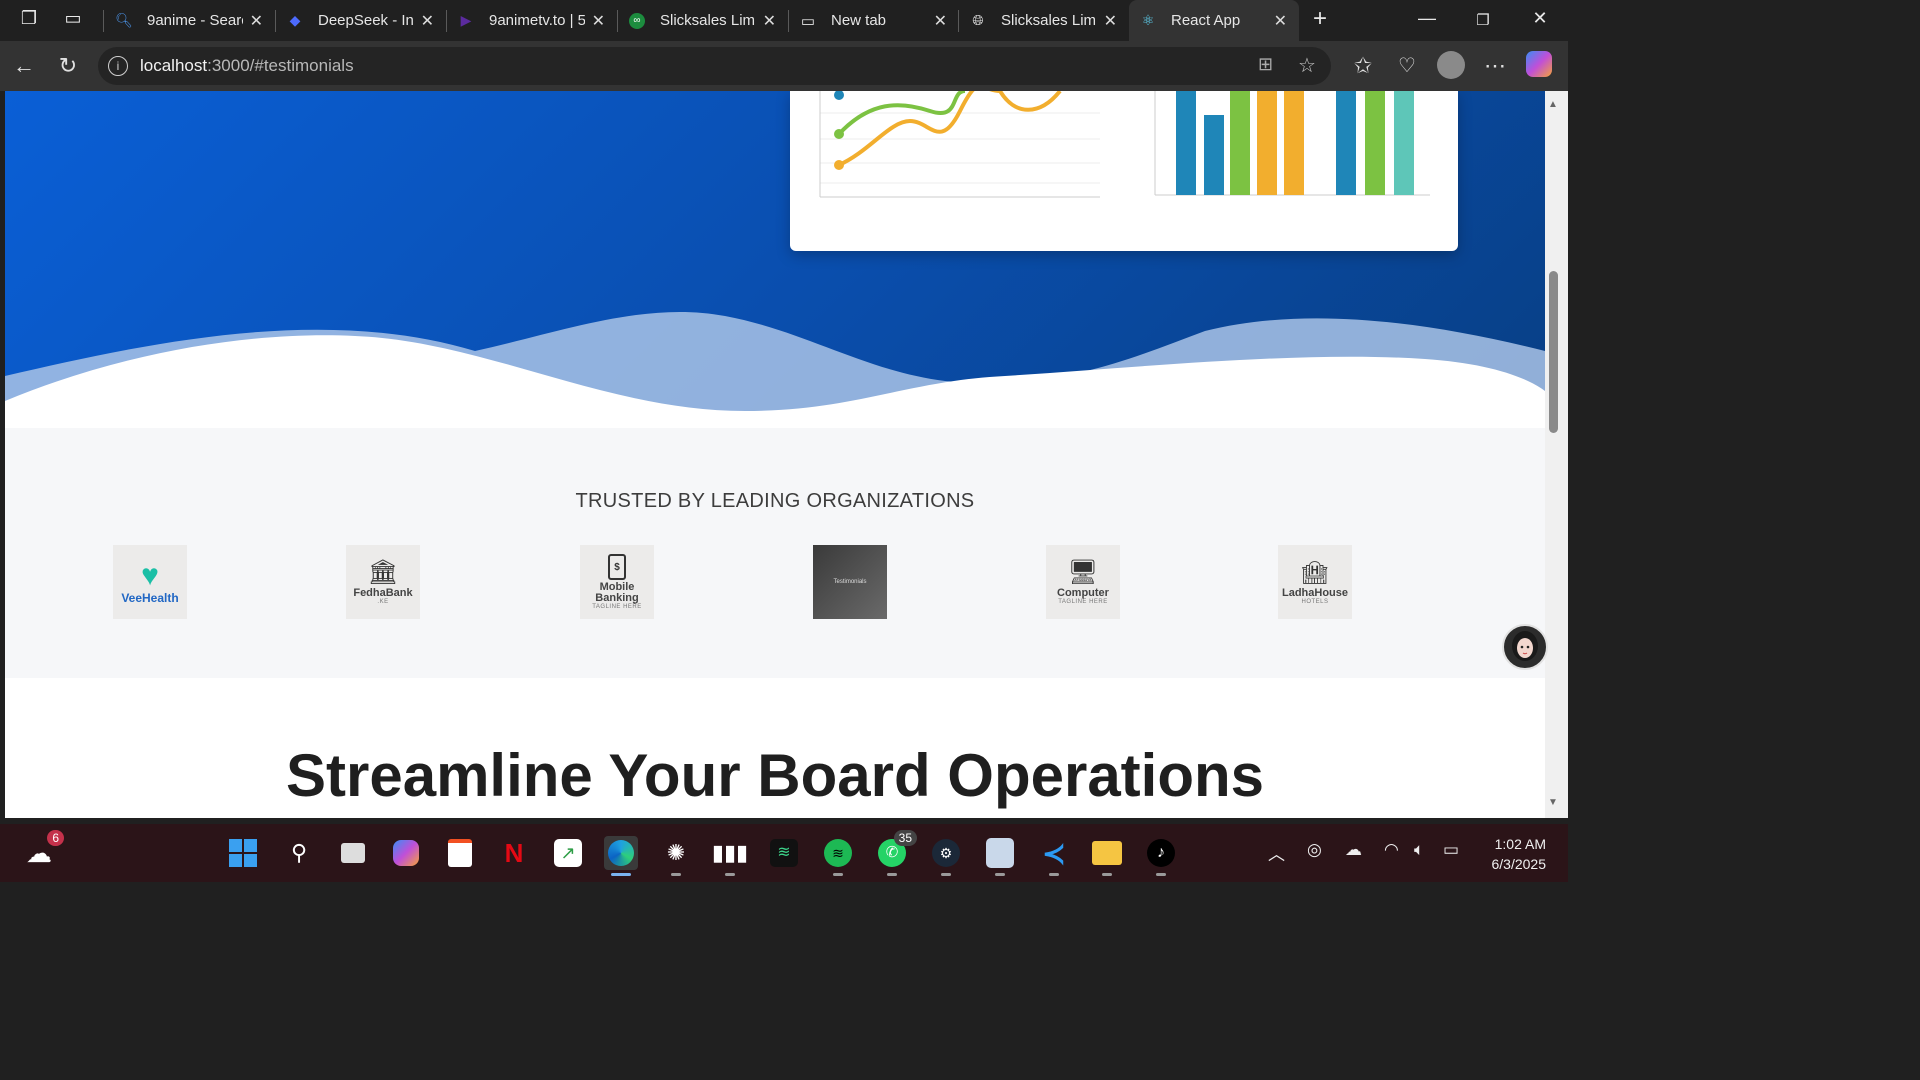 Image resolution: width=1920 pixels, height=1080 pixels. What do you see at coordinates (1519, 854) in the screenshot?
I see `system-clock: 1:02 AM 6/3/2025` at bounding box center [1519, 854].